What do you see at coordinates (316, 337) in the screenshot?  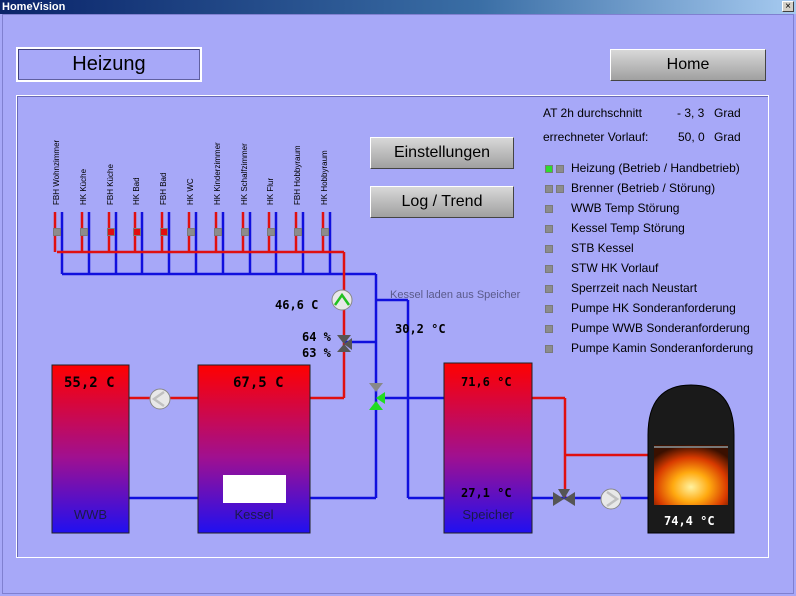 I see `mix-valve-reading-1: 64 %` at bounding box center [316, 337].